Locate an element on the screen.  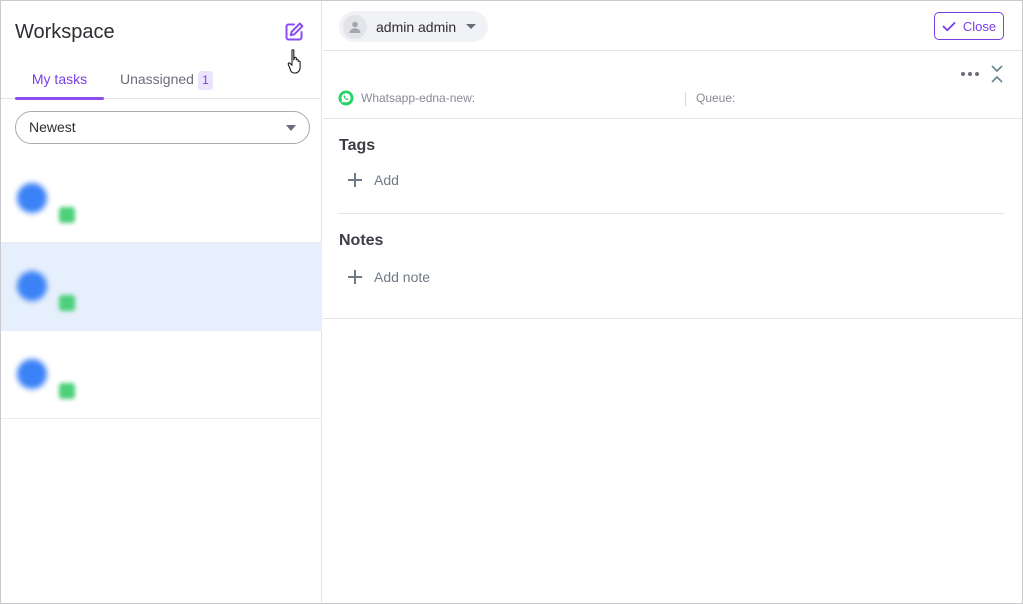
tab-unassigned: Unassigned 1 is located at coordinates (166, 81).